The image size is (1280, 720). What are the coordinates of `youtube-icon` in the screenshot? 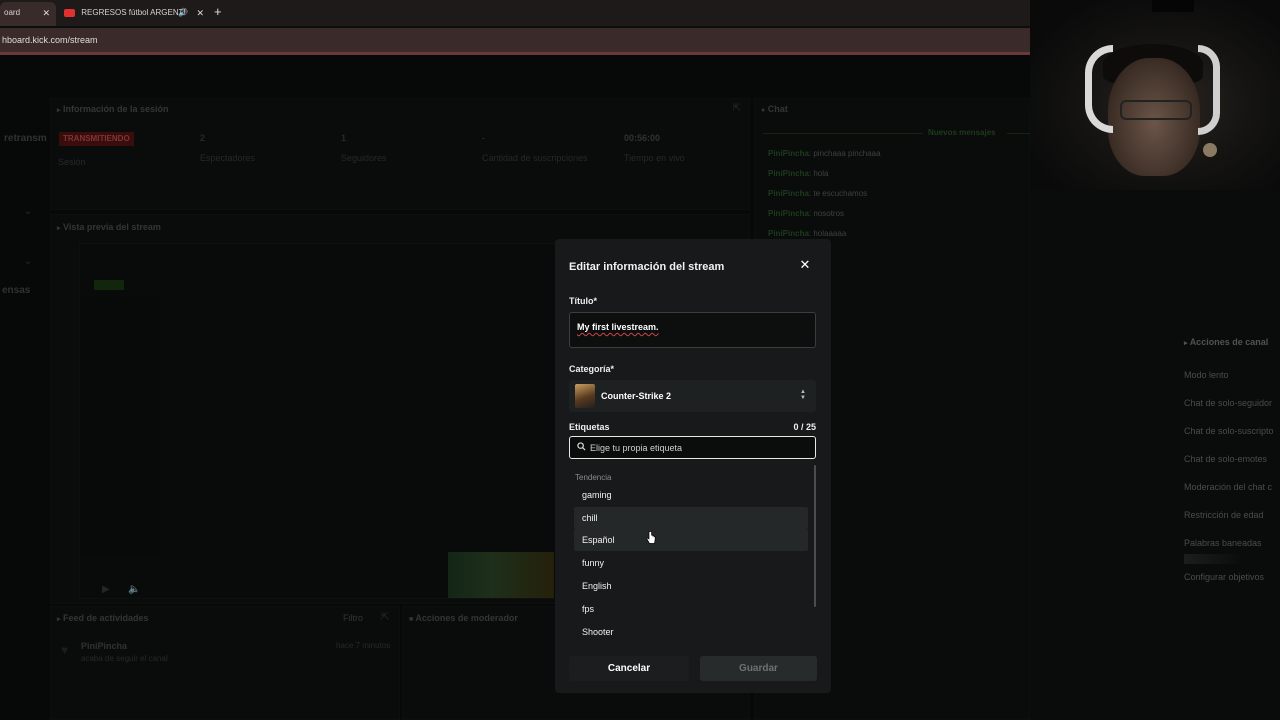 It's located at (69, 12).